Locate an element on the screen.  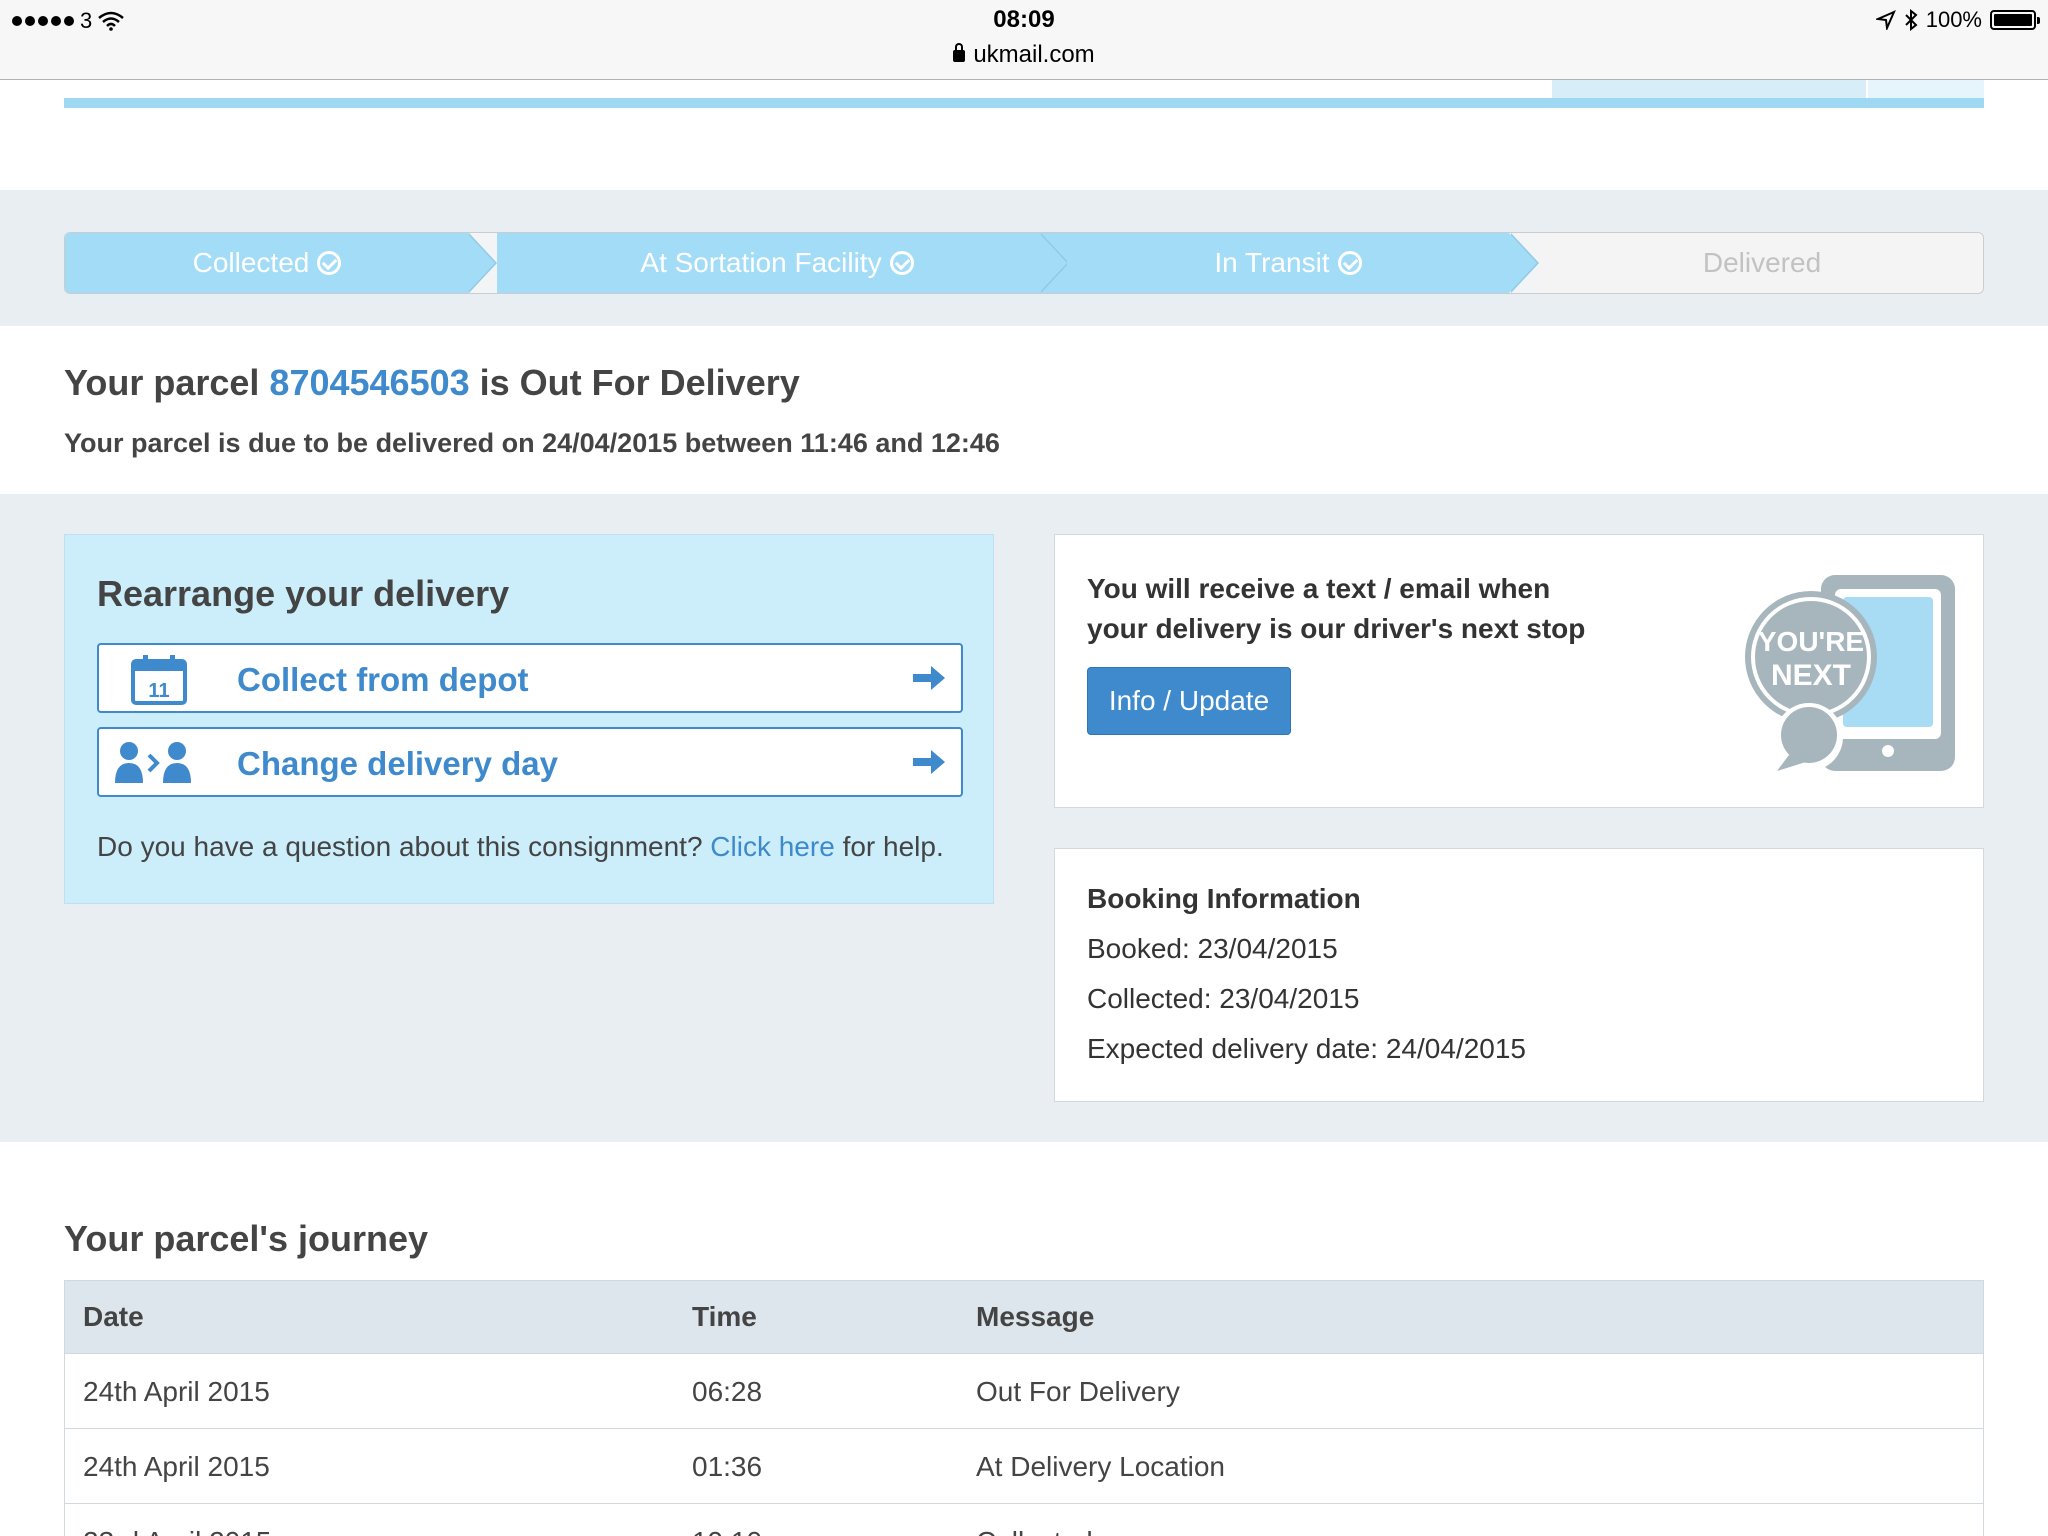
step-collected: Collected is located at coordinates (267, 263).